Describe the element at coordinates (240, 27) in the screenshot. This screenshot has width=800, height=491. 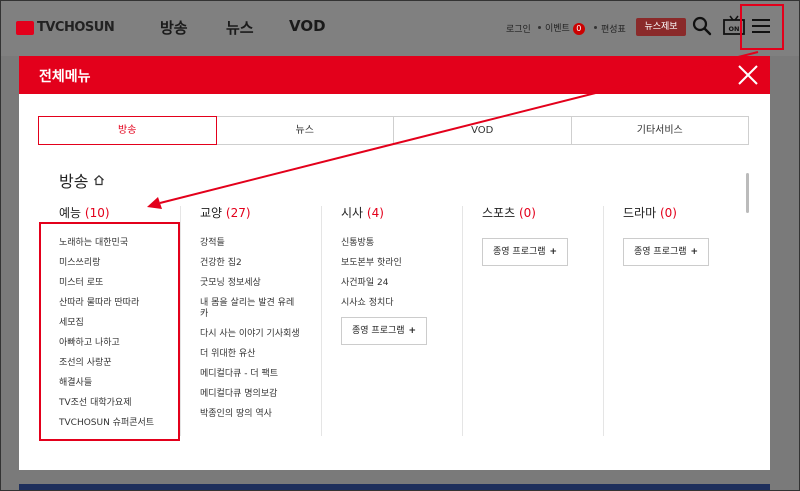
I see `nav-item-news: 뉴스` at that location.